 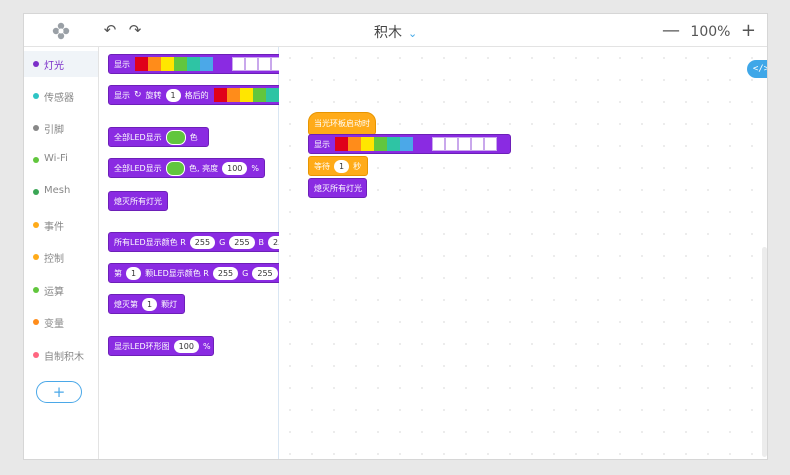 I want to click on all-led-brightness-block: 全部LED显示 色, 亮度 100 %, so click(x=186, y=168).